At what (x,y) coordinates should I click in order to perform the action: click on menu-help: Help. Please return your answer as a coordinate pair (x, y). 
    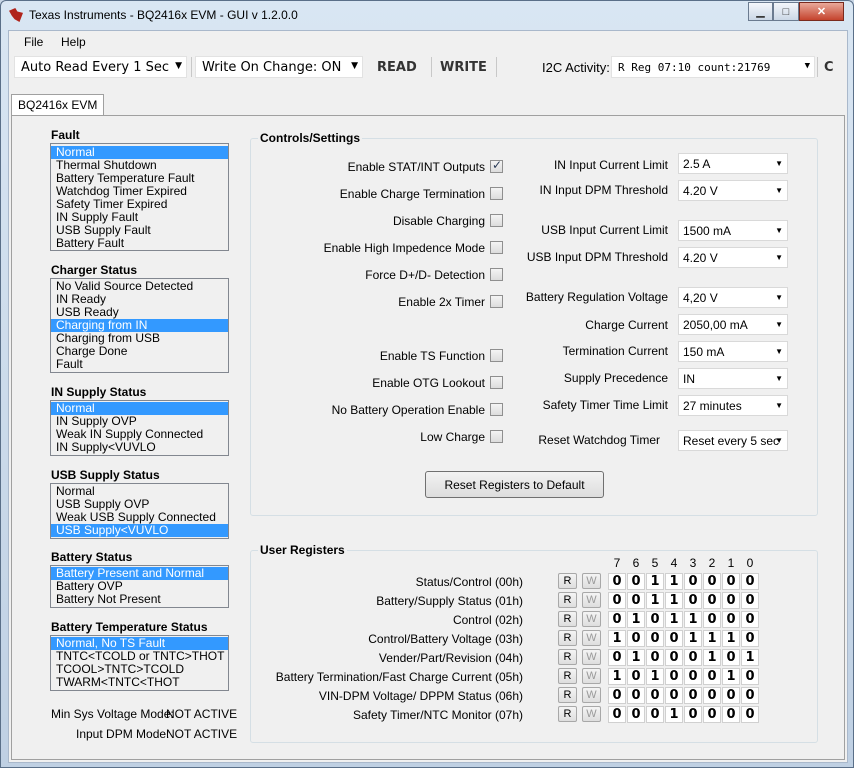
    Looking at the image, I should click on (73, 42).